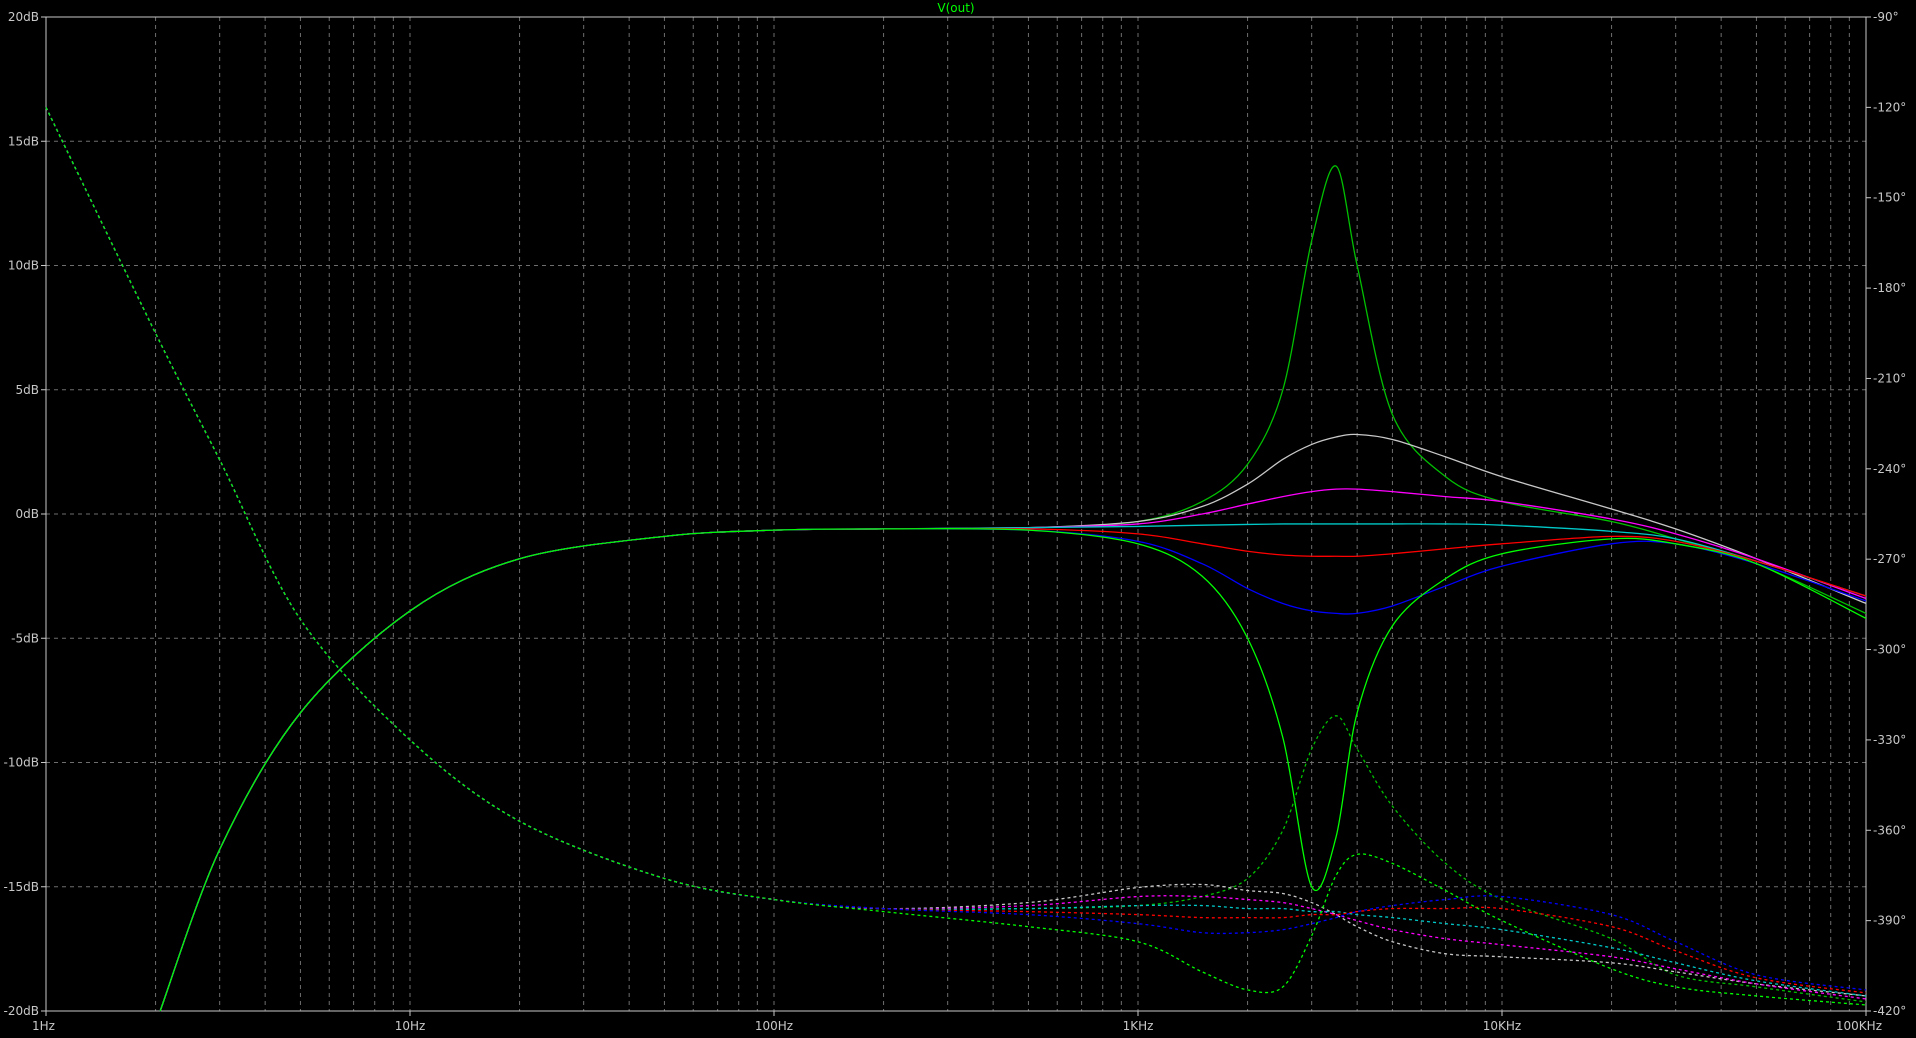  I want to click on y2-tick-label: -420°, so click(1889, 1011).